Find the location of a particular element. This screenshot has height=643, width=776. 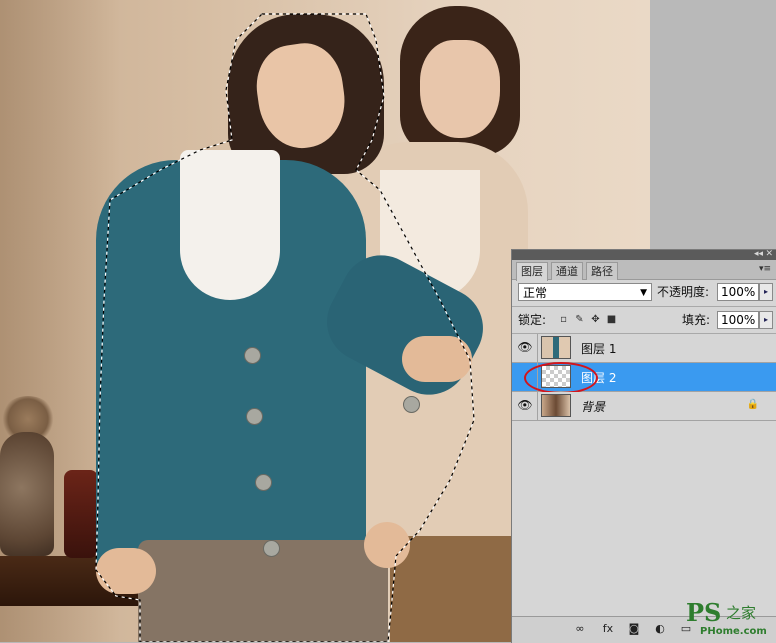

lock-icon: 🔒 is located at coordinates (752, 404).